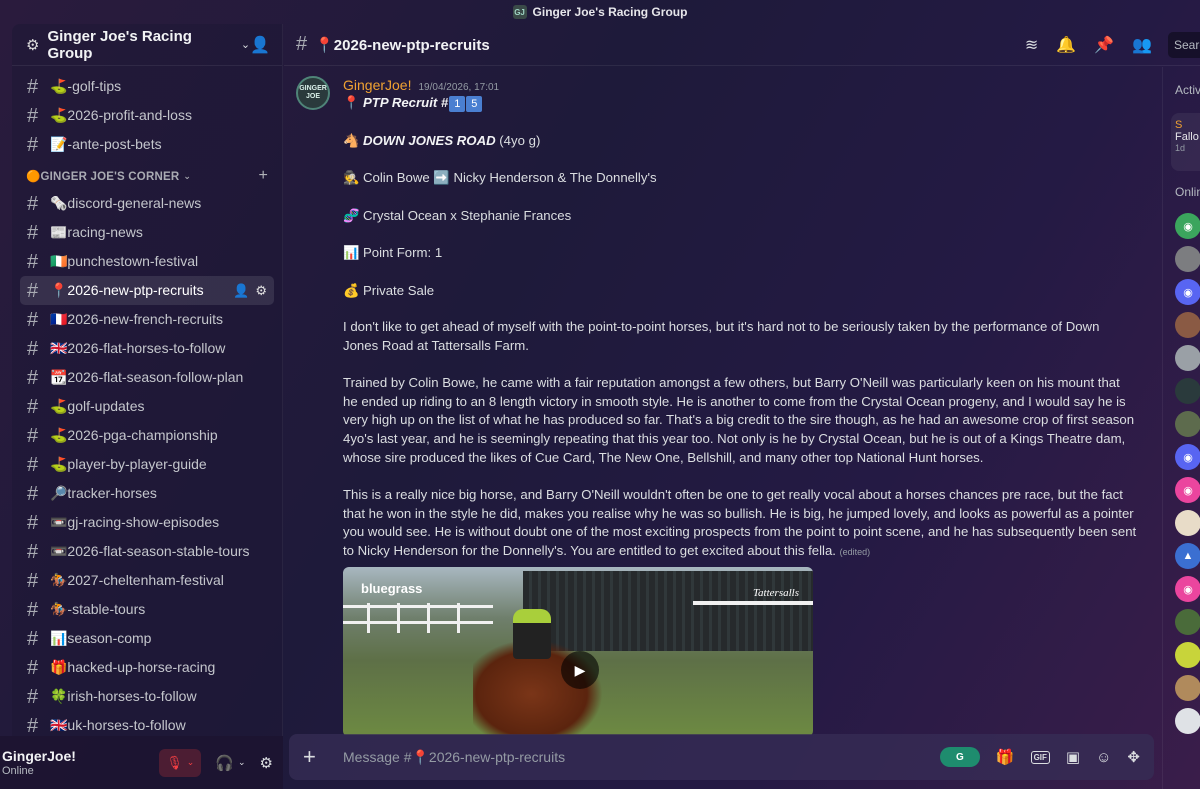 This screenshot has width=1200, height=789. I want to click on gif-button: GIF, so click(1040, 757).